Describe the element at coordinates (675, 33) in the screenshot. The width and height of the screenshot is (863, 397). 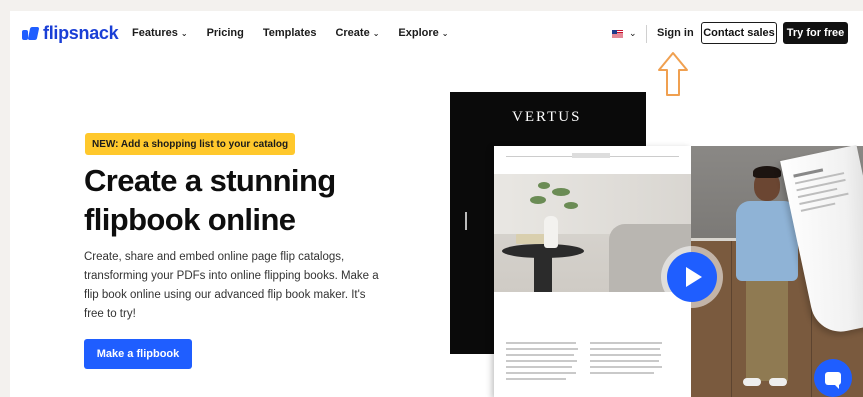
I see `sign-in-link: Sign in` at that location.